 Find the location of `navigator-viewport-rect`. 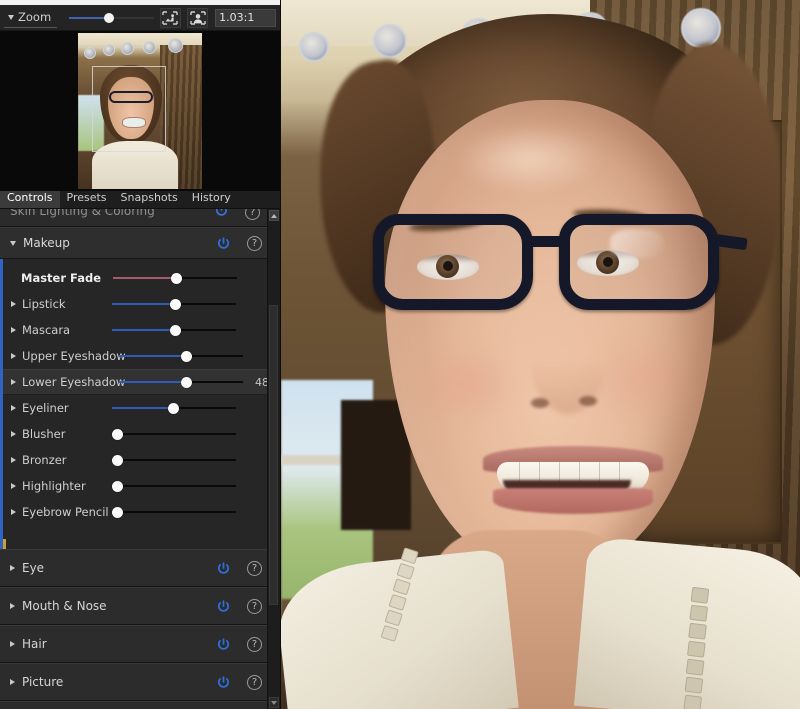

navigator-viewport-rect is located at coordinates (129, 109).